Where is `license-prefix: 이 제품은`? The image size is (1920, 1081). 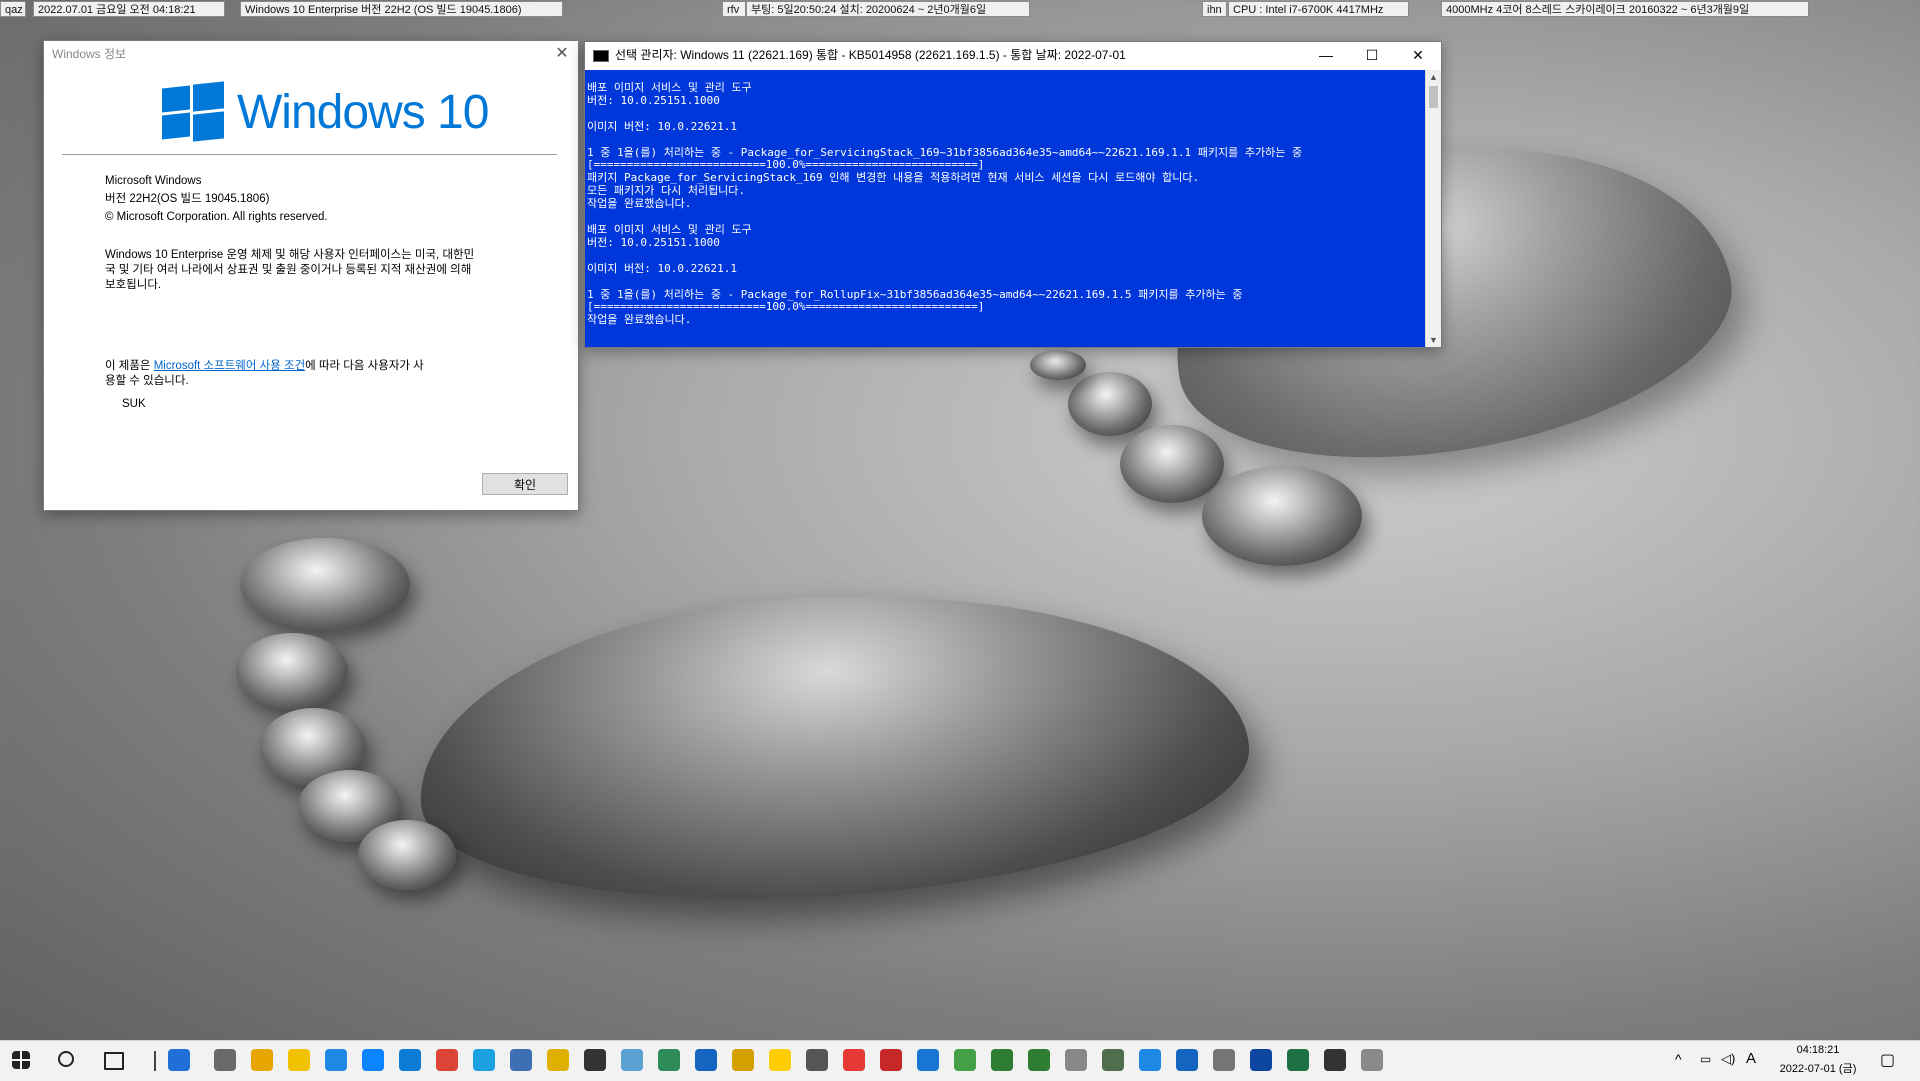 license-prefix: 이 제품은 is located at coordinates (129, 366).